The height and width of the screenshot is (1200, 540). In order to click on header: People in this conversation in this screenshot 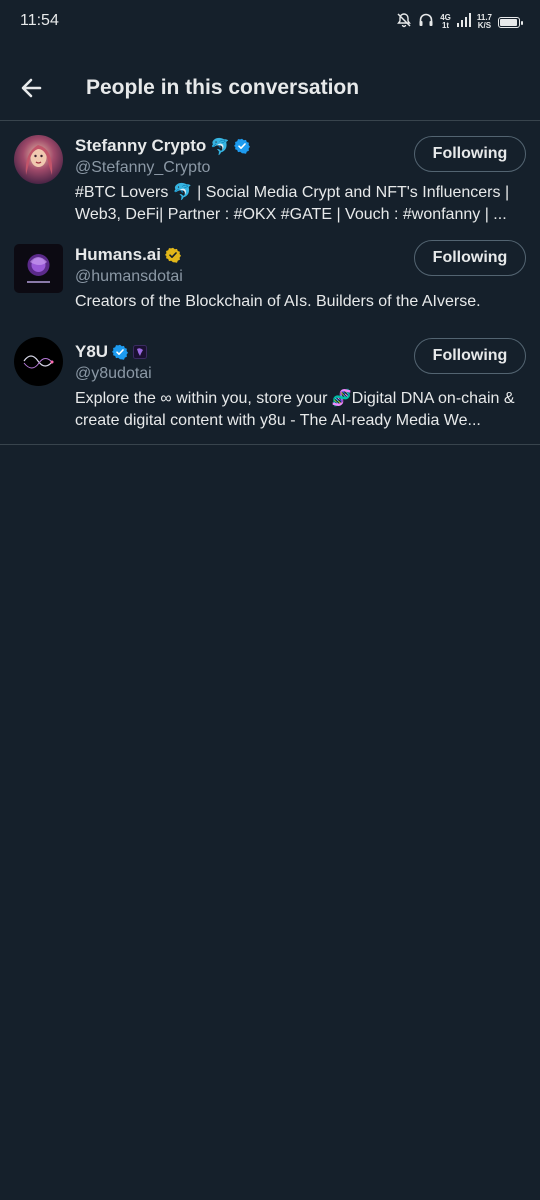, I will do `click(270, 86)`.